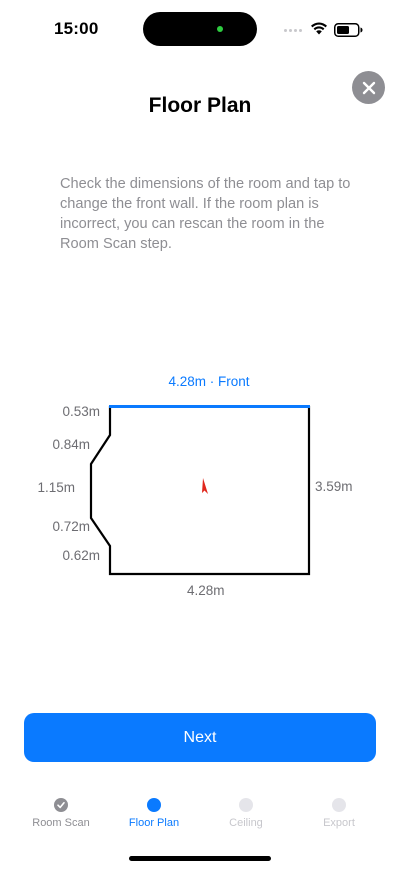 This screenshot has width=400, height=869. Describe the element at coordinates (154, 805) in the screenshot. I see `step-current-dot` at that location.